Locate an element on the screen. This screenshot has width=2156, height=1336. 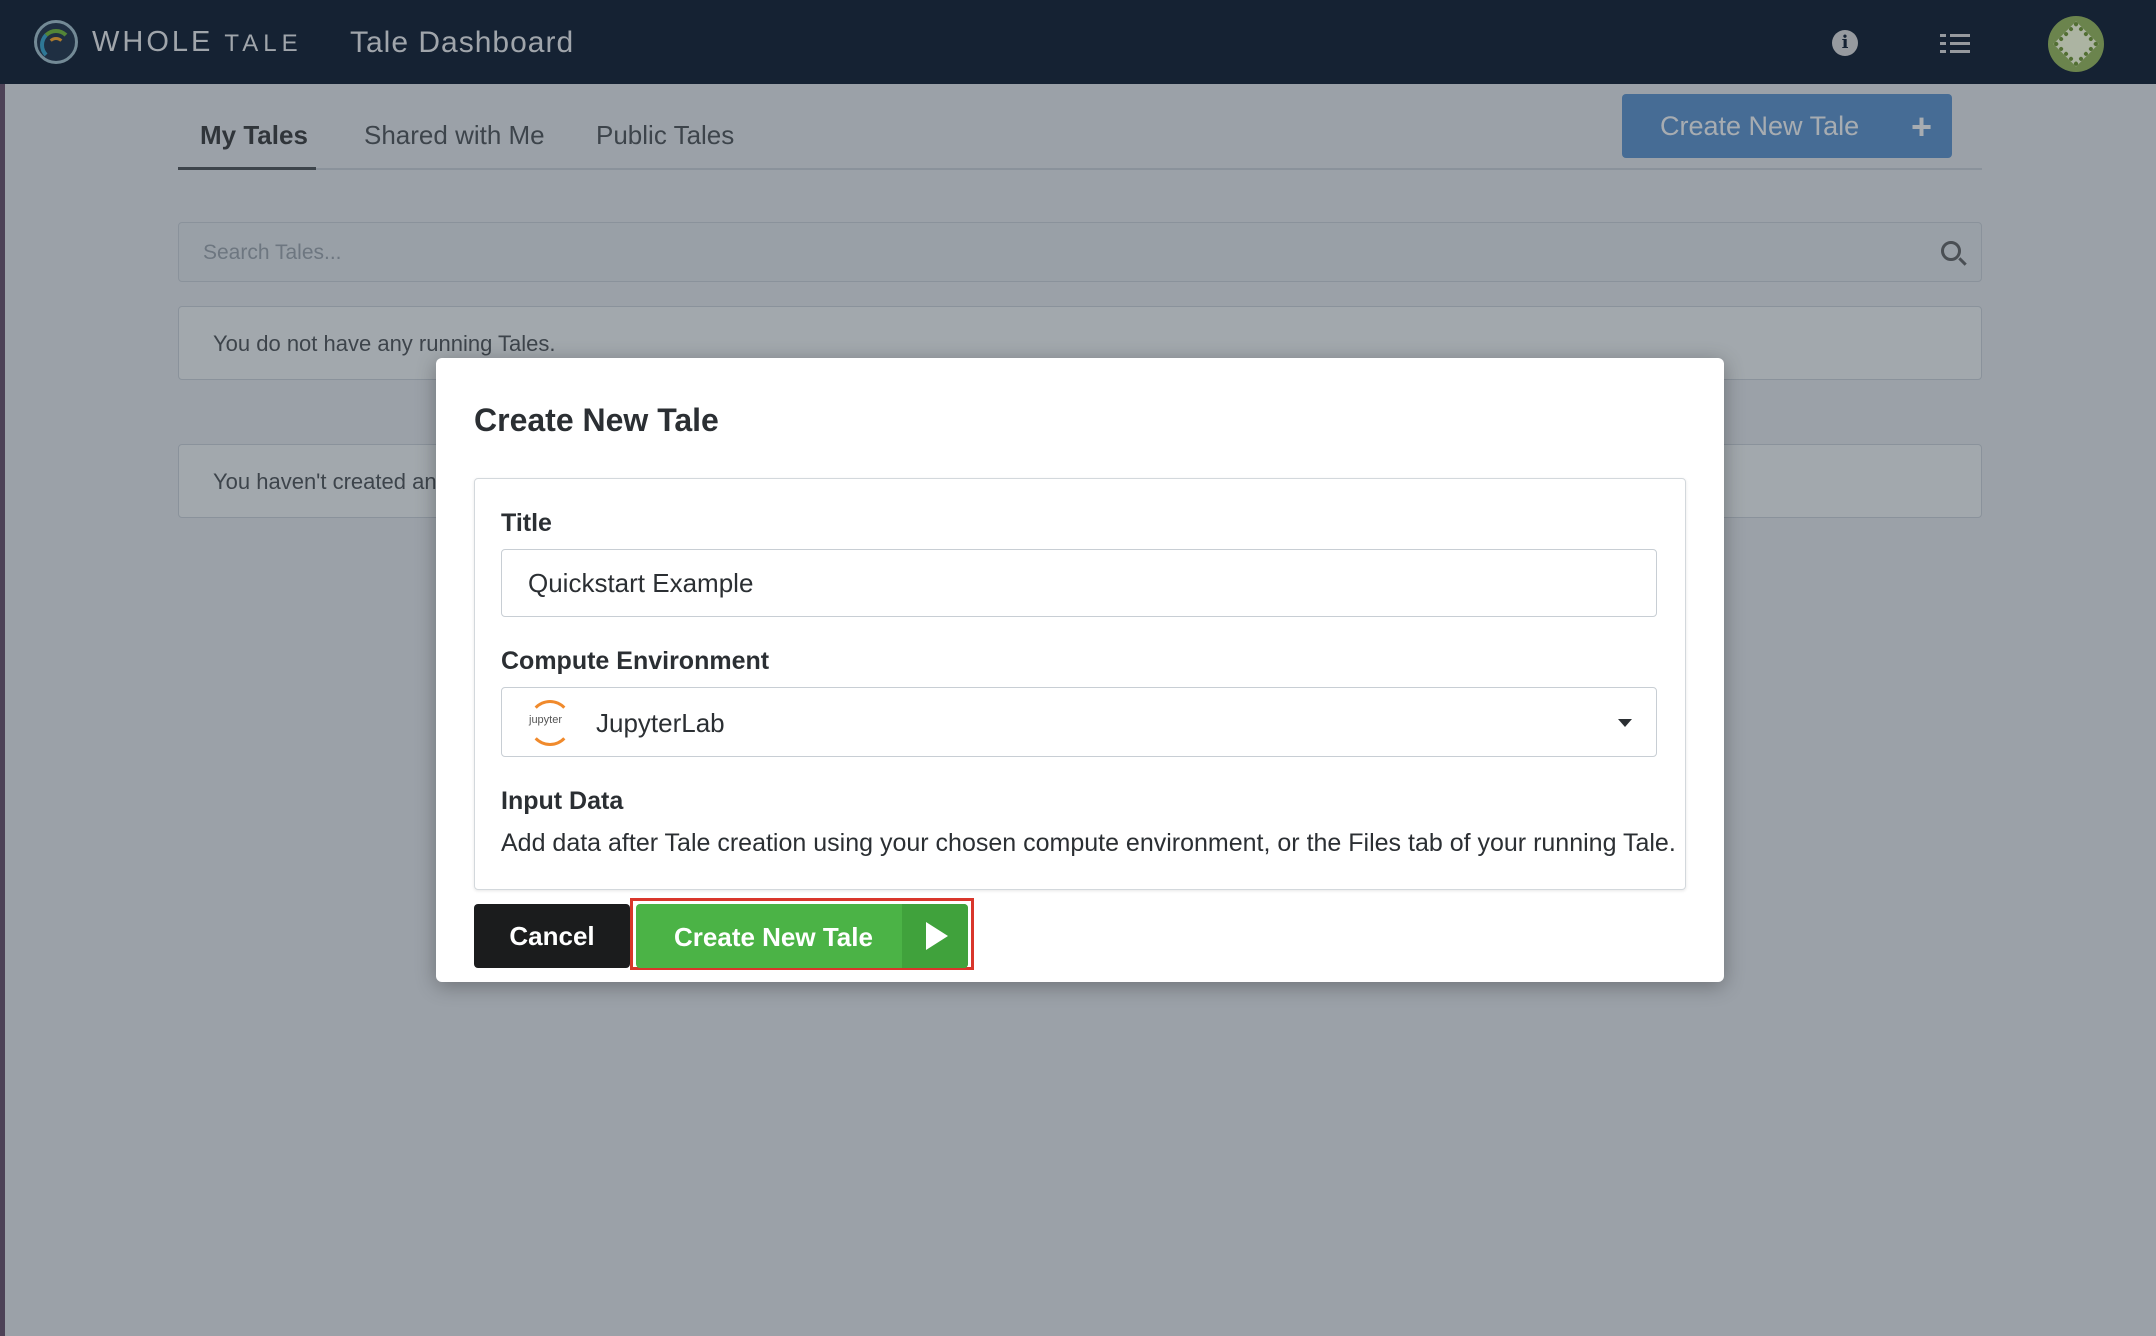
create-new-tale-button: Create New Tale is located at coordinates (802, 936).